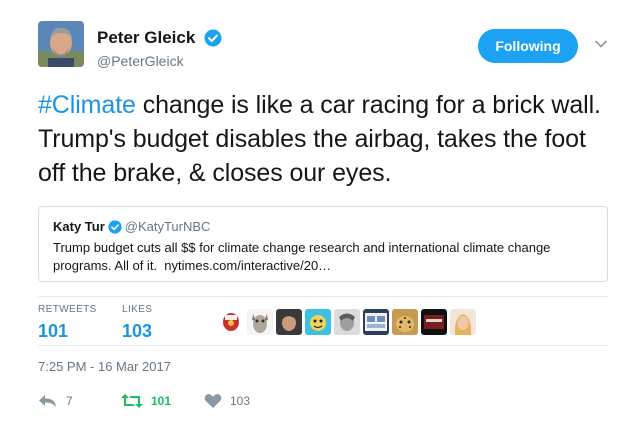  Describe the element at coordinates (79, 226) in the screenshot. I see `quoted-author-name: Katy Tur` at that location.